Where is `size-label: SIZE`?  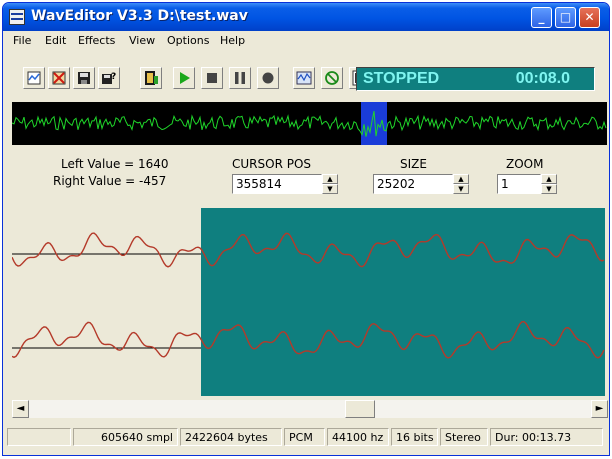
size-label: SIZE is located at coordinates (413, 164).